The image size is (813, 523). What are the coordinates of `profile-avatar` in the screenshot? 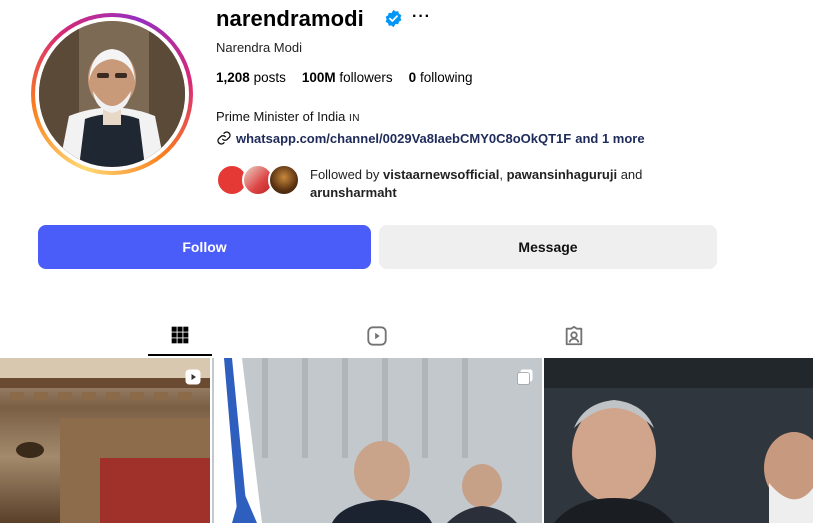 It's located at (112, 94).